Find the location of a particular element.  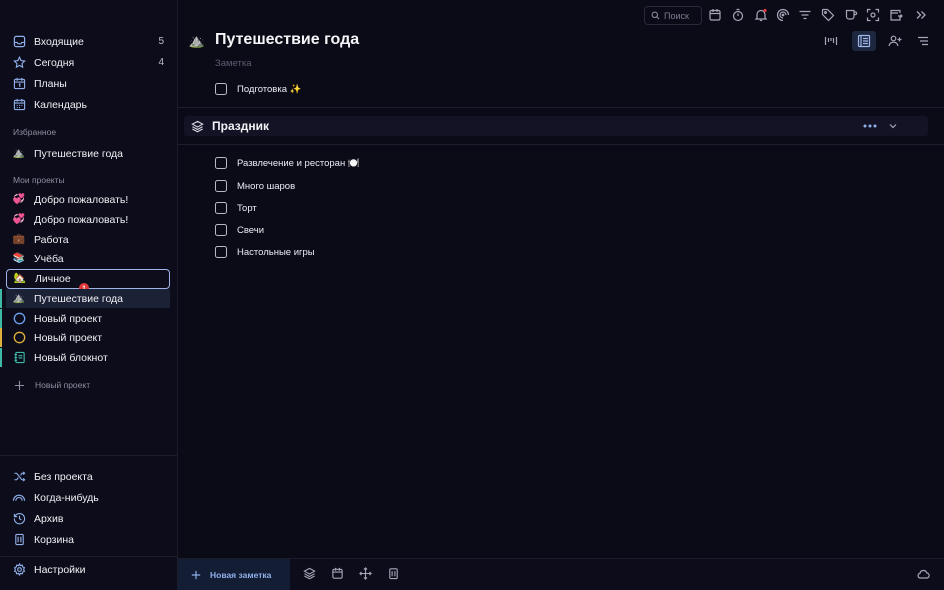

more-icon is located at coordinates (870, 126).